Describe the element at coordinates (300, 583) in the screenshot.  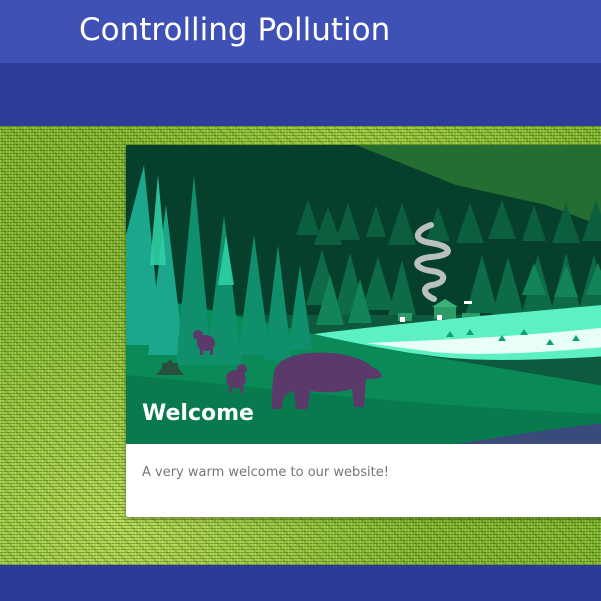
I see `footer-bar` at that location.